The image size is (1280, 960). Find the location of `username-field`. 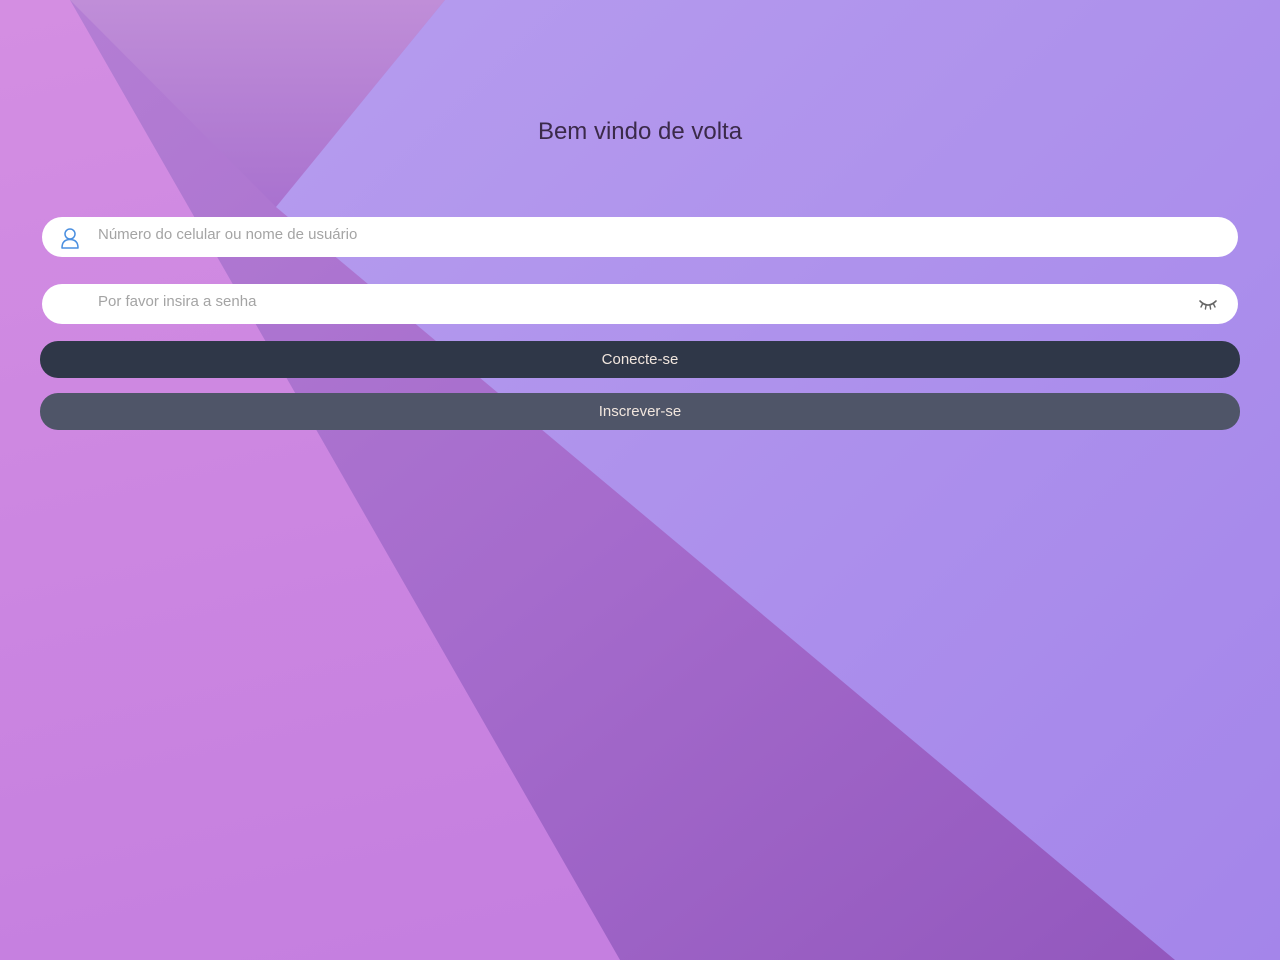

username-field is located at coordinates (640, 237).